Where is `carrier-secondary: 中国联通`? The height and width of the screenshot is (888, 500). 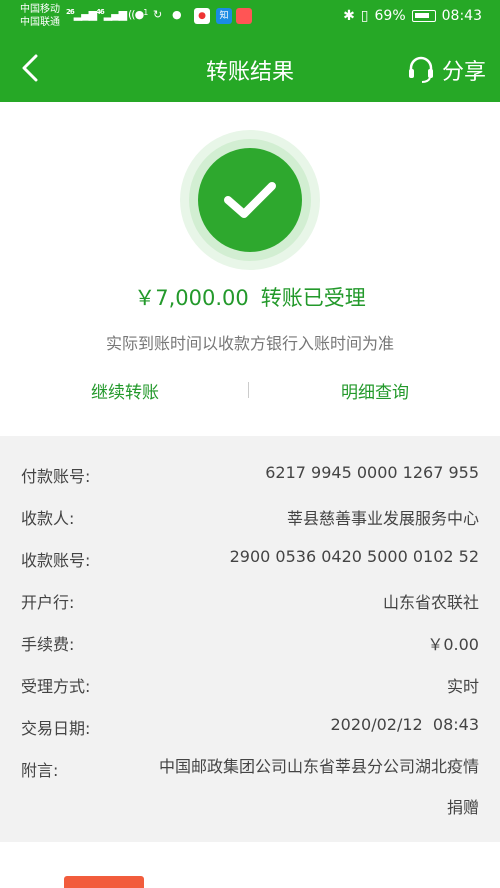
carrier-secondary: 中国联通 is located at coordinates (40, 22).